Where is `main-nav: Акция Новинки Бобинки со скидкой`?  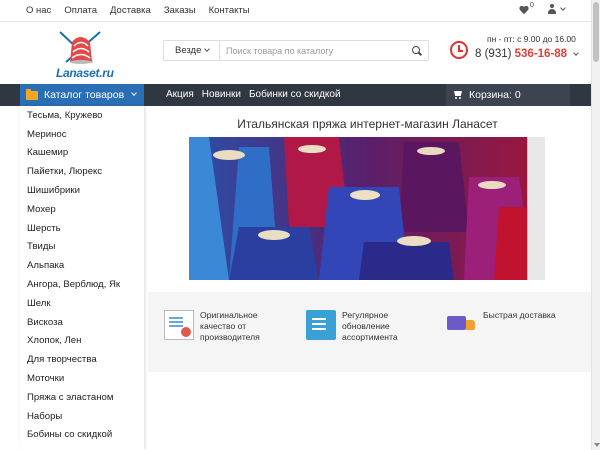
main-nav: Акция Новинки Бобинки со скидкой is located at coordinates (253, 94).